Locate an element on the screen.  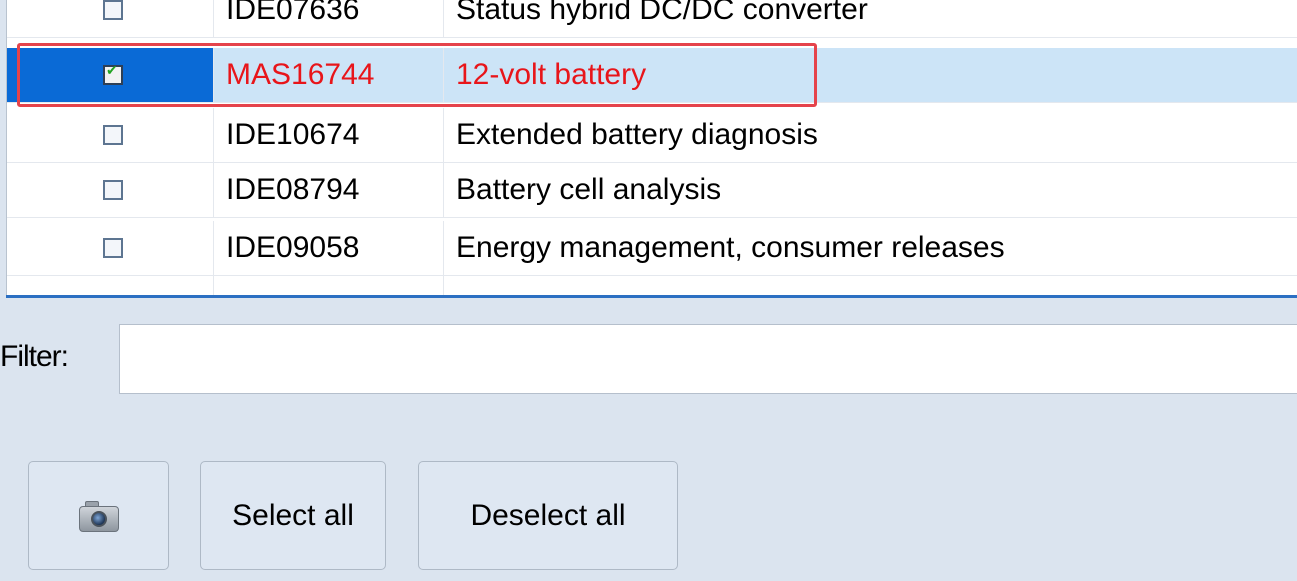
description-cell: Battery cell analysis is located at coordinates (870, 190).